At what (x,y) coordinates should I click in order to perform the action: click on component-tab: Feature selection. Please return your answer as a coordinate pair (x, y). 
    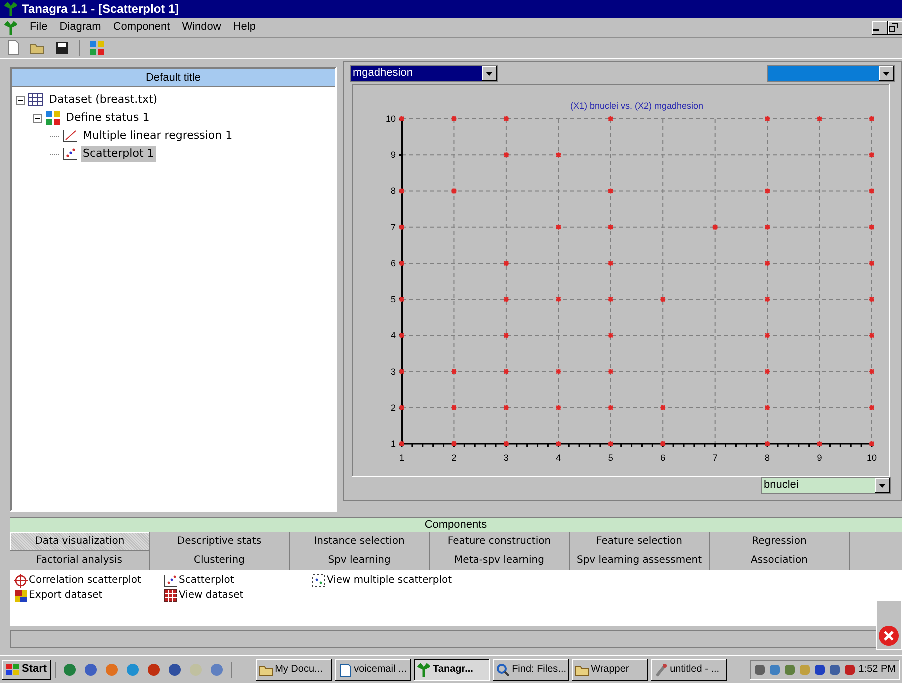
    Looking at the image, I should click on (640, 541).